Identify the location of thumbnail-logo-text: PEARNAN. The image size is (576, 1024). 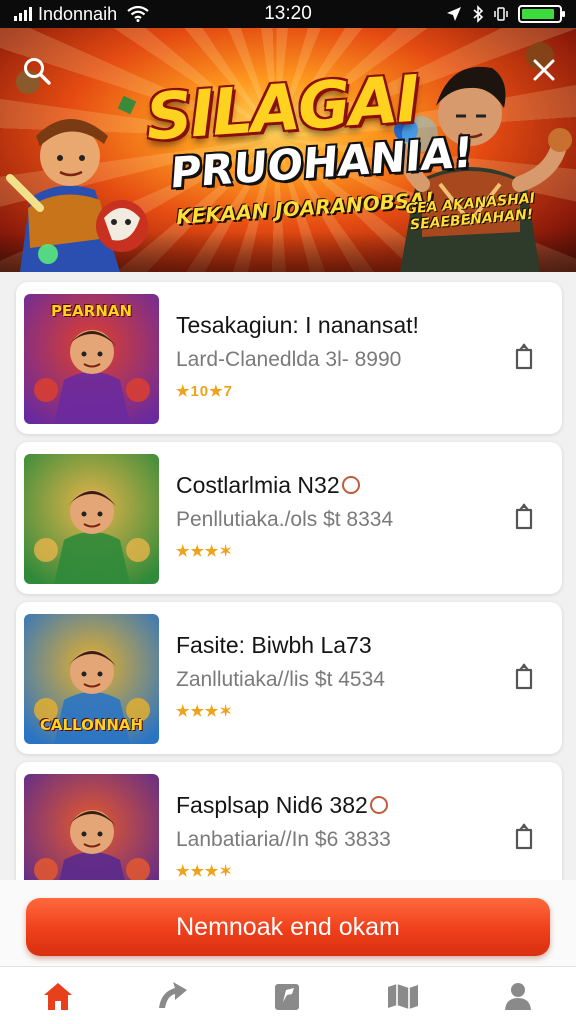
(91, 311).